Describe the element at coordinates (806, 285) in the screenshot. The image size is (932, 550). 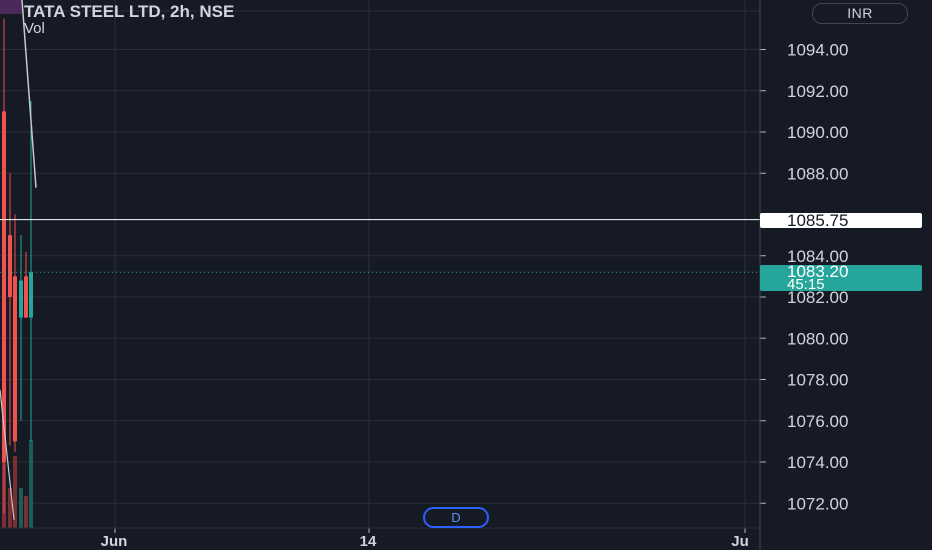
I see `bar-countdown: 45:15` at that location.